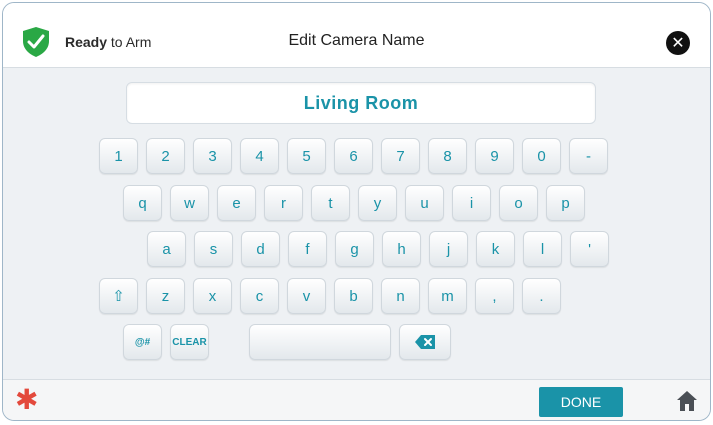 The width and height of the screenshot is (713, 425). Describe the element at coordinates (354, 203) in the screenshot. I see `keyboard-row-qwerty: q w e r t y u i o p` at that location.